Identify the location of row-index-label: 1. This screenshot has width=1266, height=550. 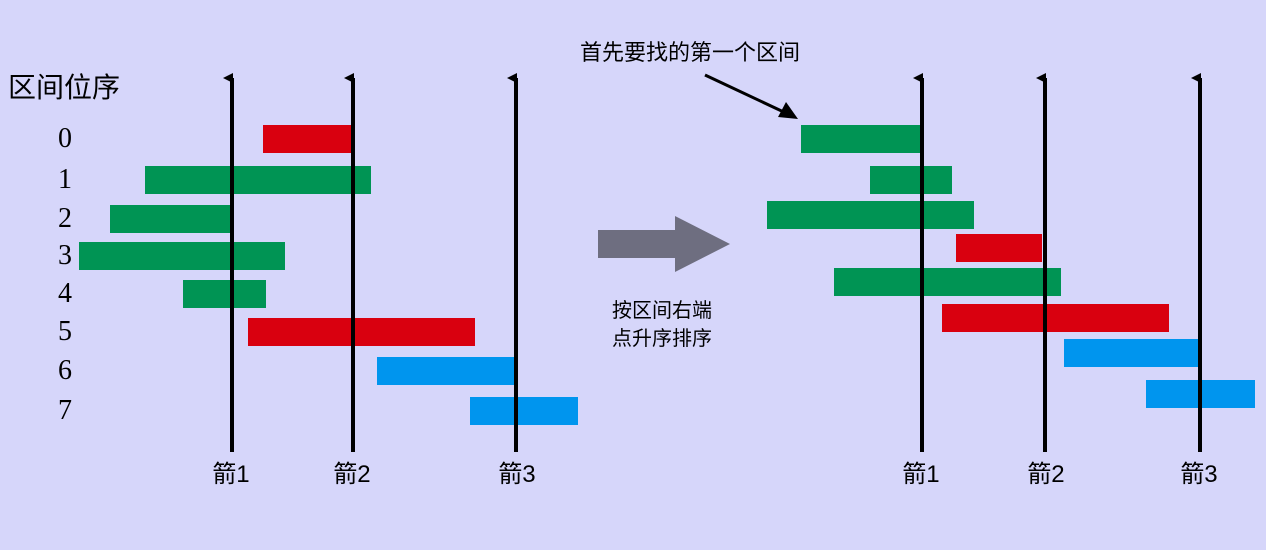
(65, 179).